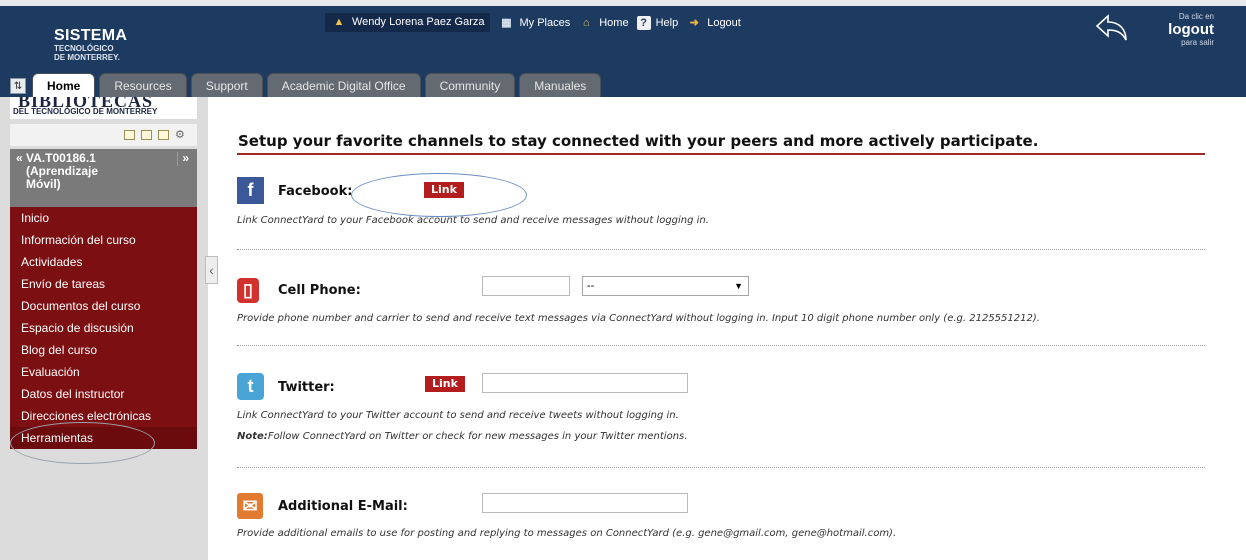 The height and width of the screenshot is (560, 1246). Describe the element at coordinates (319, 290) in the screenshot. I see `cell-phone-label: Cell Phone:` at that location.